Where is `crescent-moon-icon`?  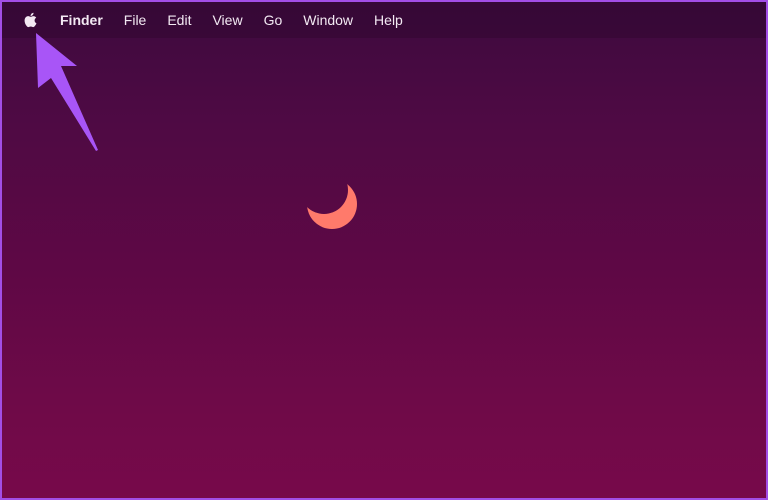 crescent-moon-icon is located at coordinates (332, 204).